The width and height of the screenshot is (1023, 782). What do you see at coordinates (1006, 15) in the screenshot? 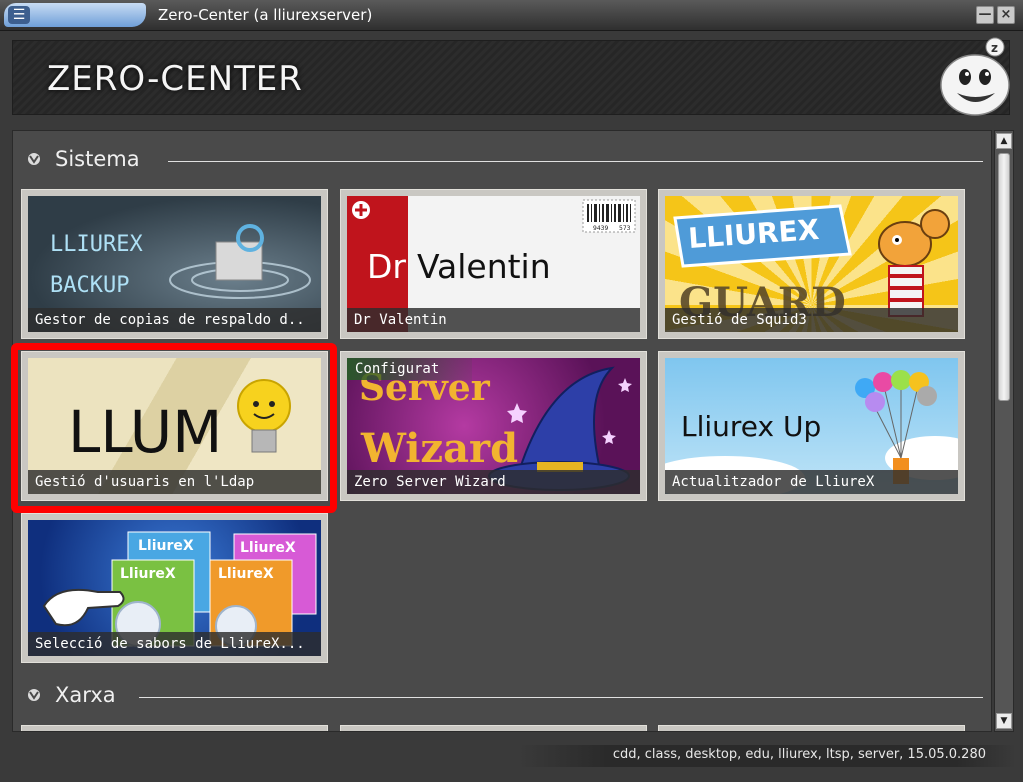
I see `close-button: ×` at bounding box center [1006, 15].